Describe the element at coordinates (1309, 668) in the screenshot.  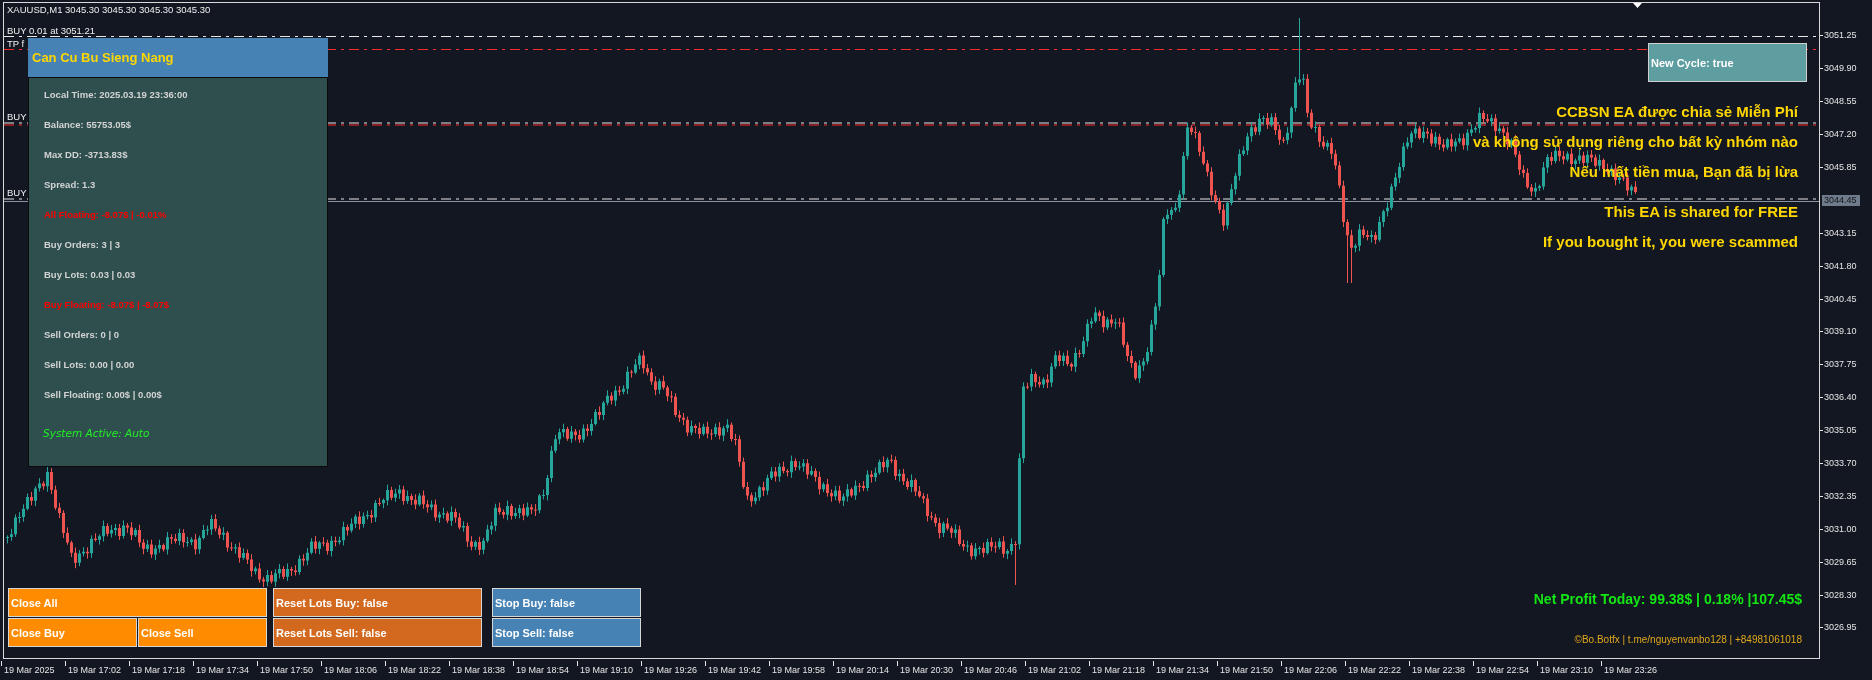
I see `time-axis-label: 19 Mar 22:06` at that location.